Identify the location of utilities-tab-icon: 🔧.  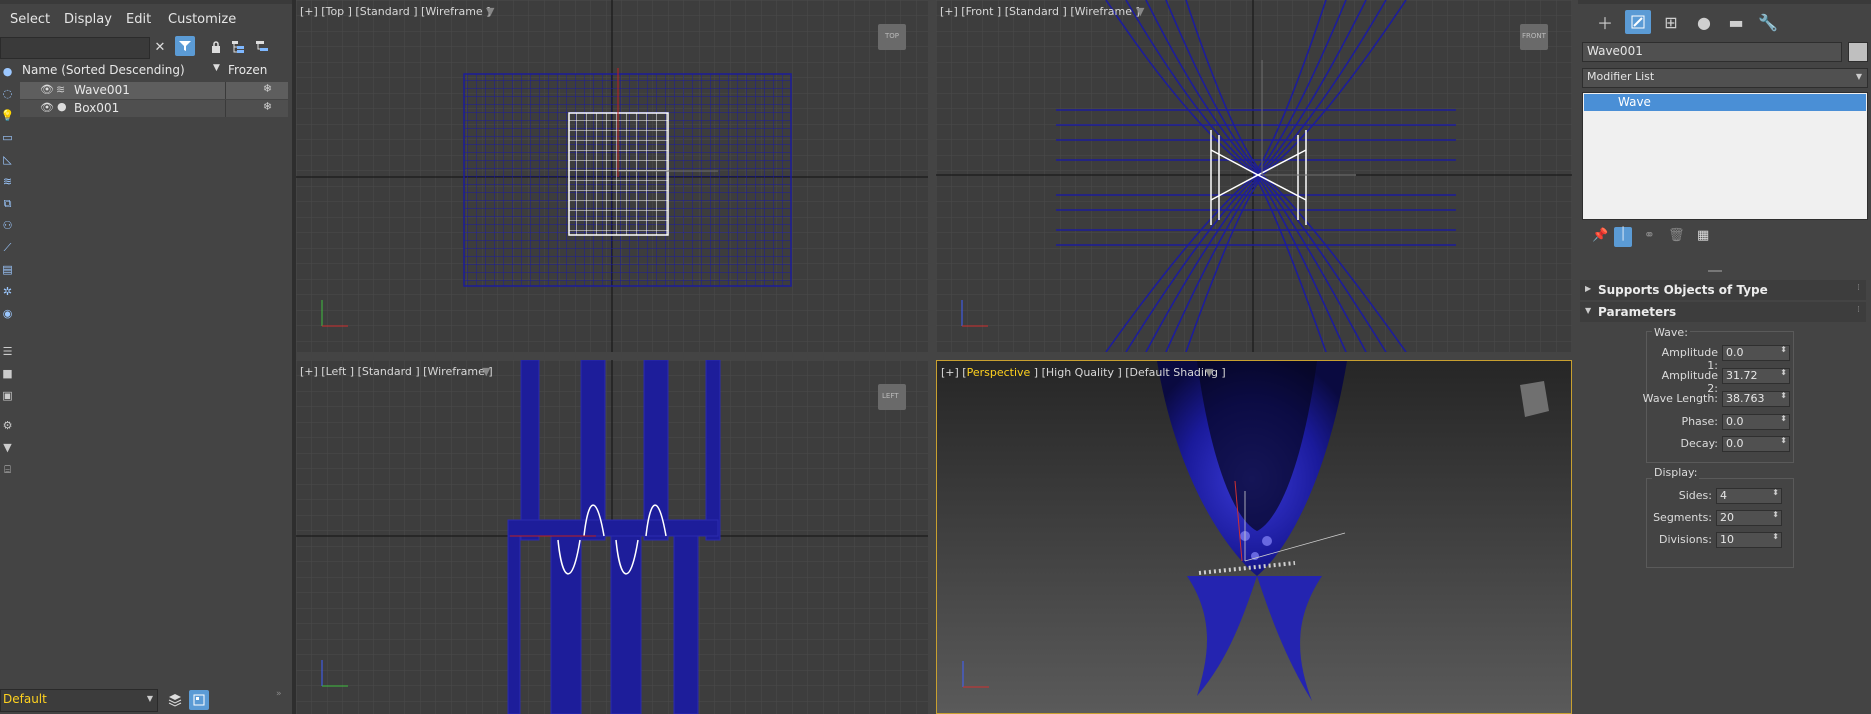
(1768, 22).